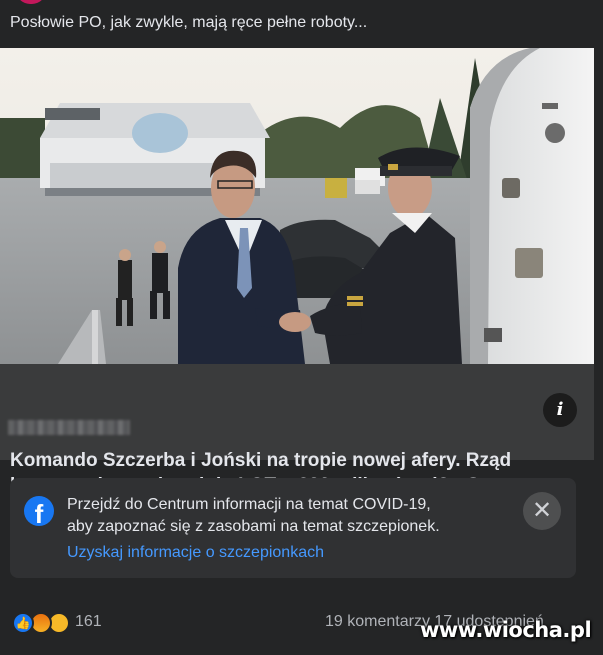 This screenshot has width=603, height=655. I want to click on blurred-domain, so click(69, 427).